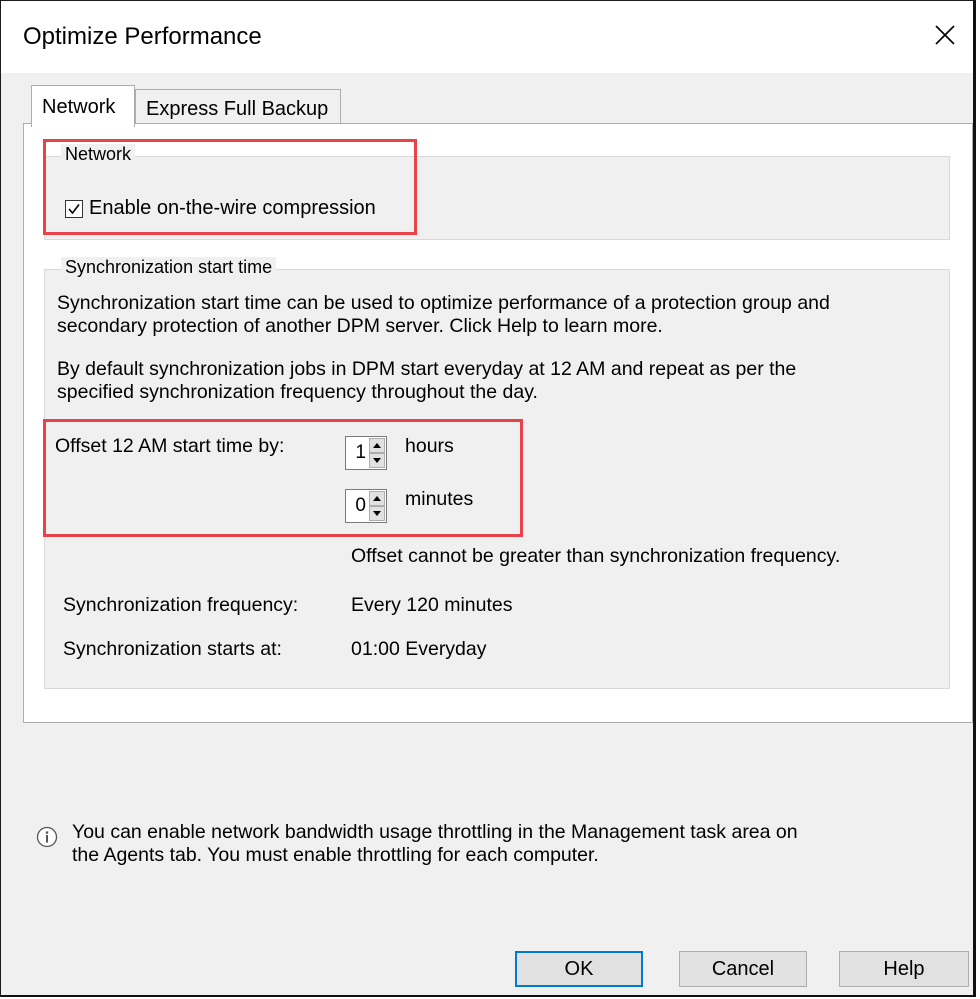 This screenshot has width=980, height=999. Describe the element at coordinates (497, 192) in the screenshot. I see `network-groupbox: Network Enable on-the-wire compression` at that location.